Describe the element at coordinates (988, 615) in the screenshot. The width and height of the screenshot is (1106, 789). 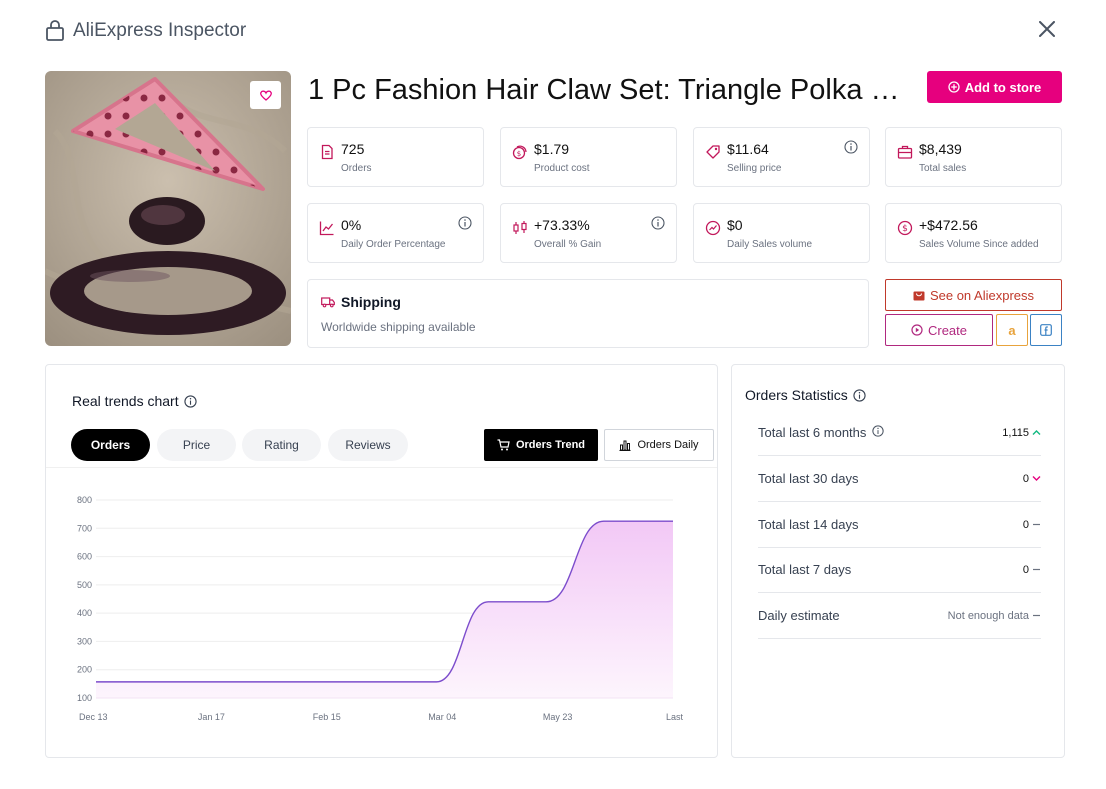
I see `stats-row-value-text: Not enough data` at that location.